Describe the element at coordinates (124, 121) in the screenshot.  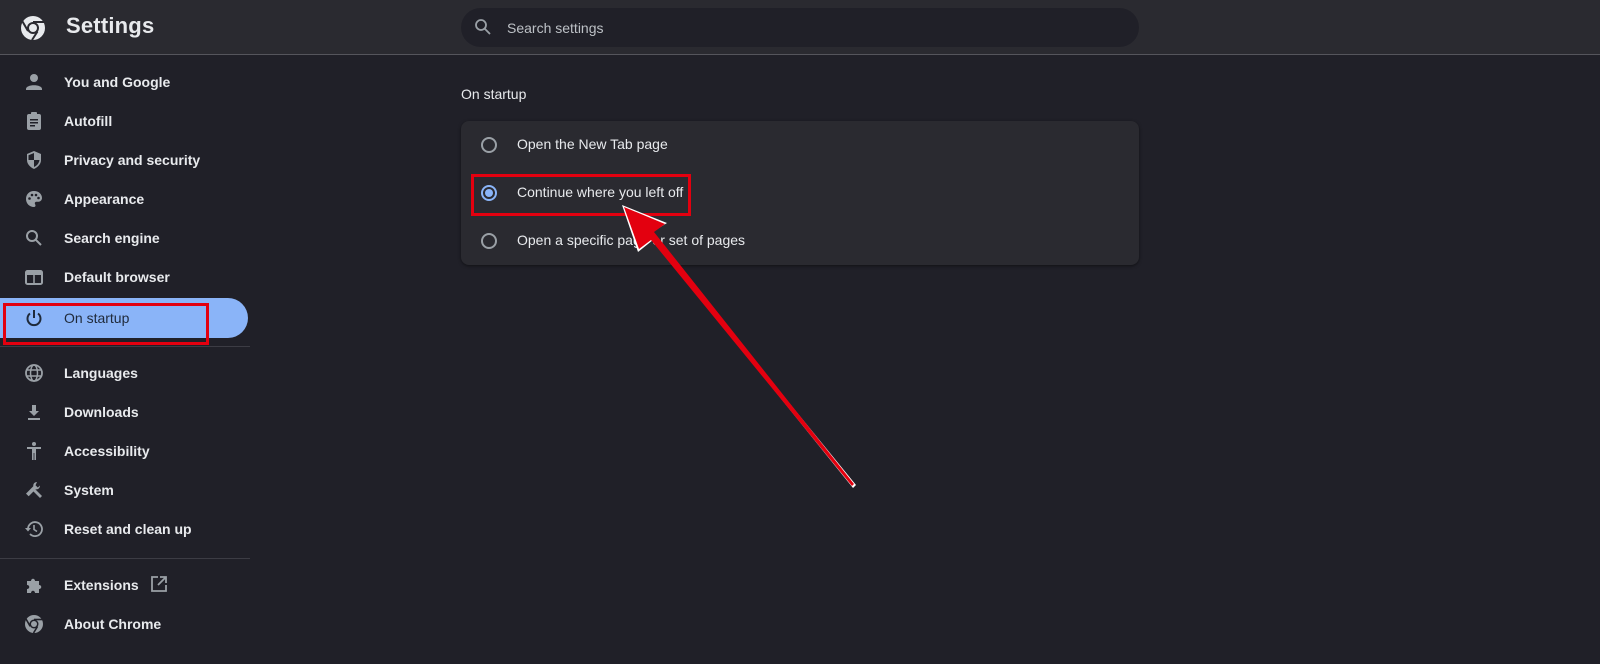
I see `sidebar-item-autofill: Autofill` at that location.